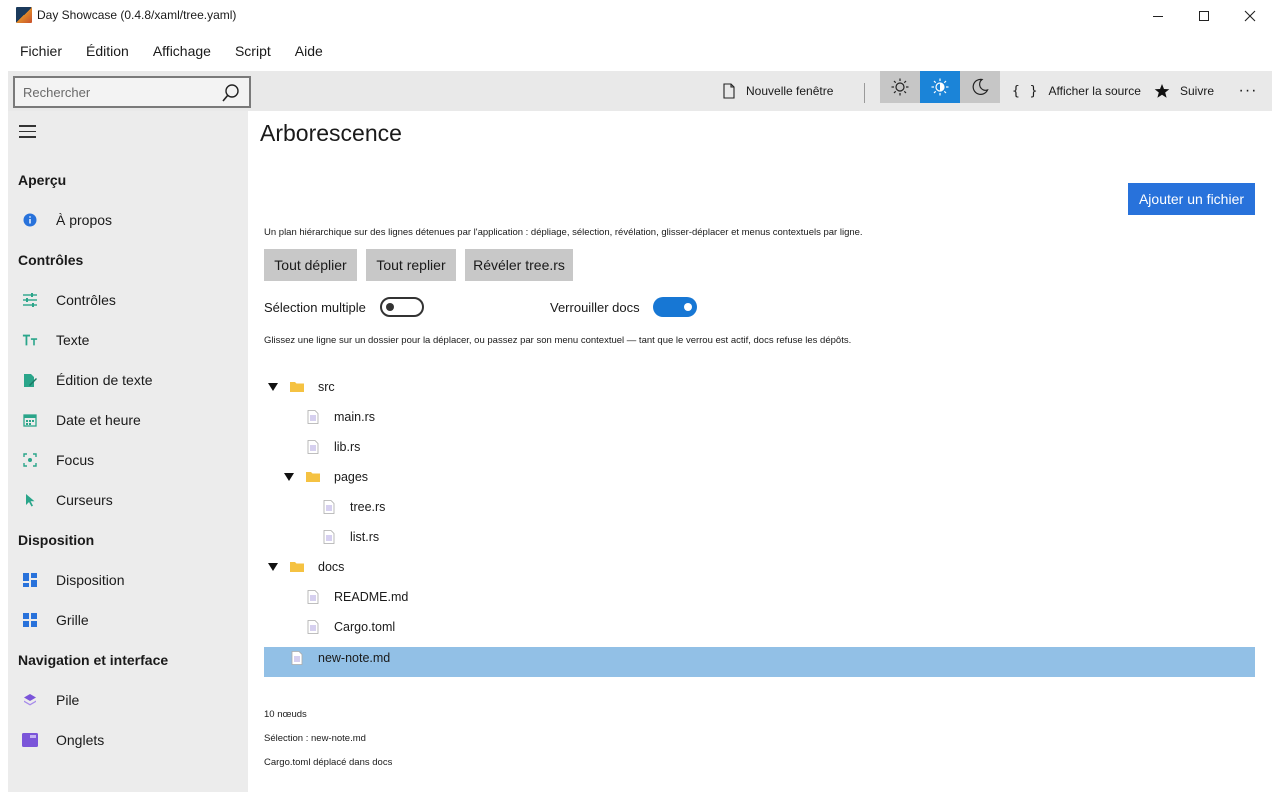  I want to click on tree-row: pages, so click(759, 477).